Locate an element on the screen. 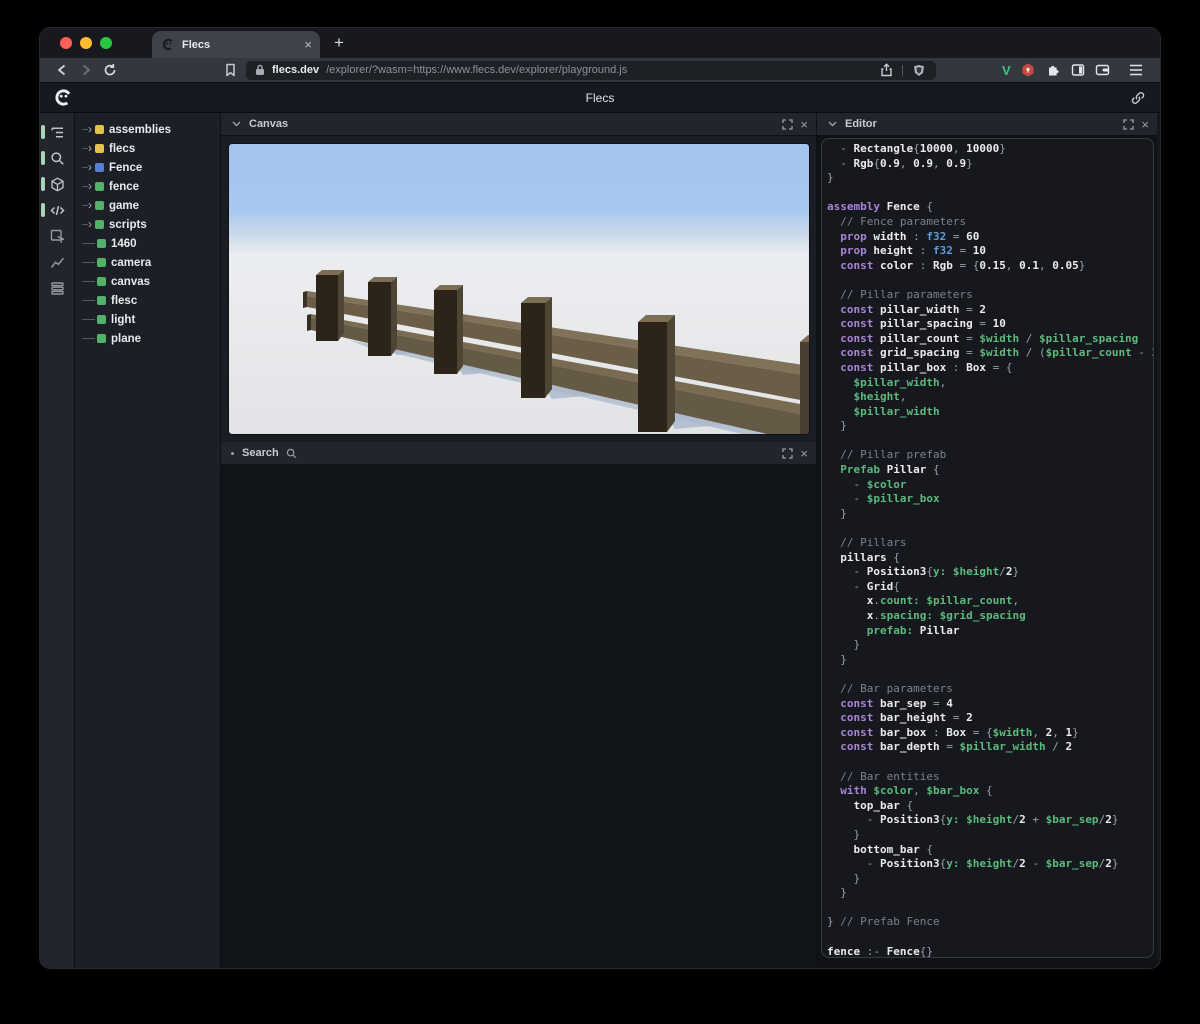  code-line: $pillar_width is located at coordinates (990, 412).